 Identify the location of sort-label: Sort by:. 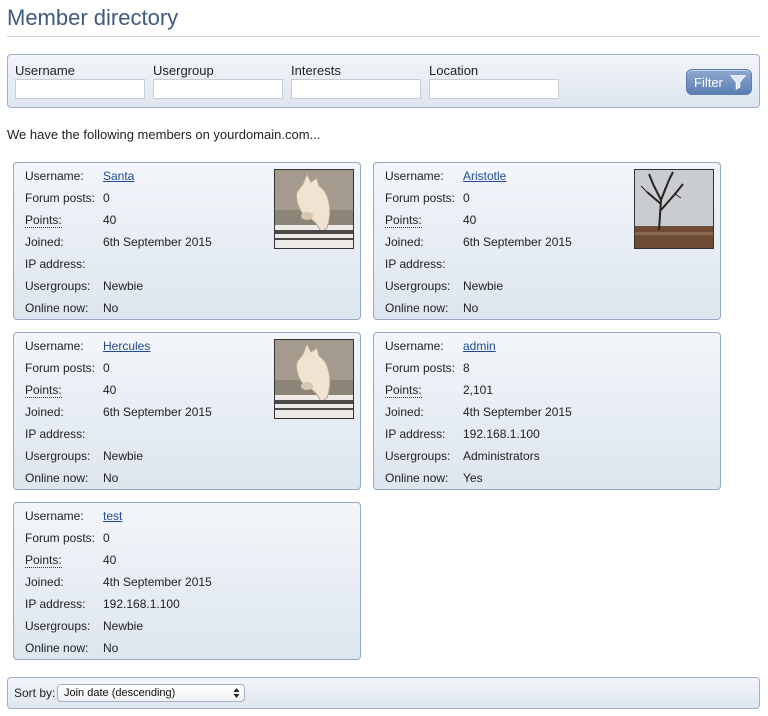
(35, 693).